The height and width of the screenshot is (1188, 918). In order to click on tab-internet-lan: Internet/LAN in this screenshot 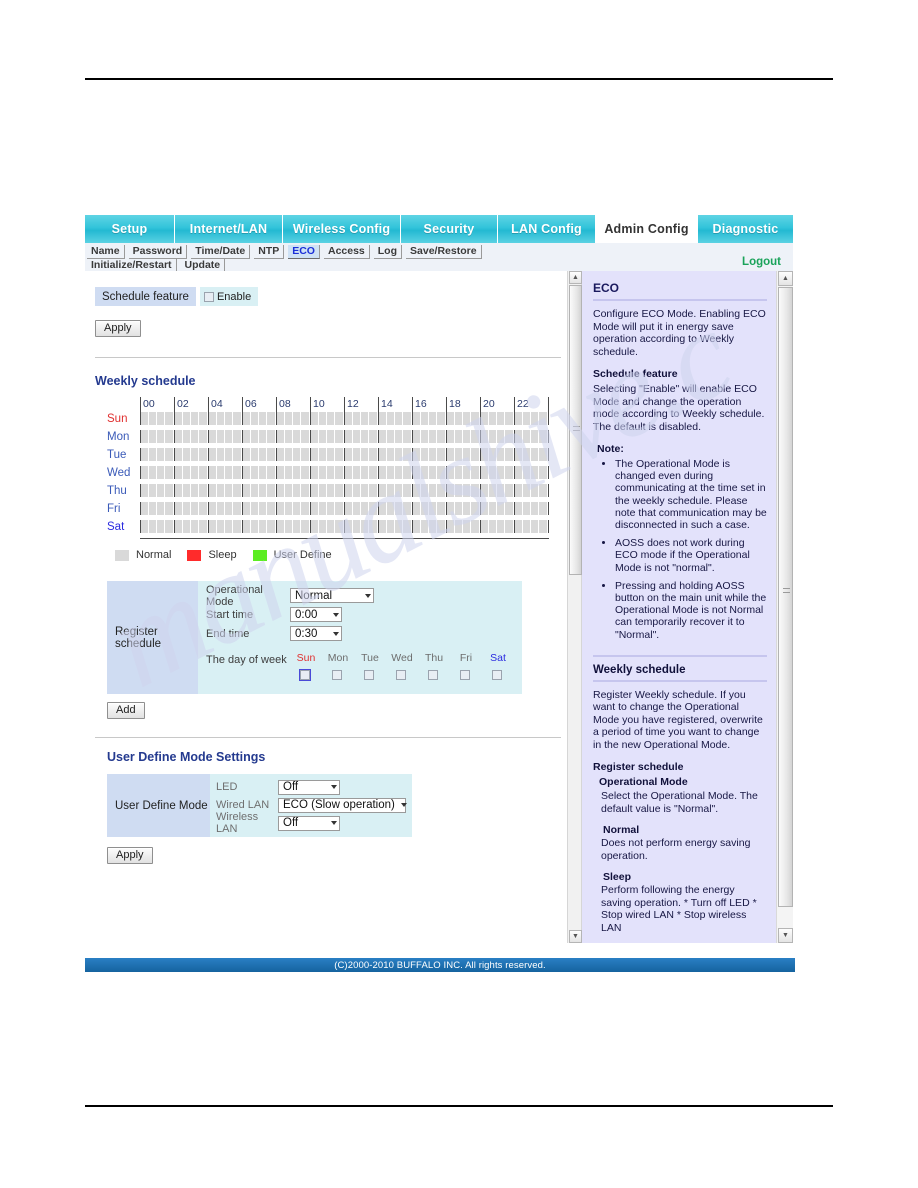, I will do `click(229, 229)`.